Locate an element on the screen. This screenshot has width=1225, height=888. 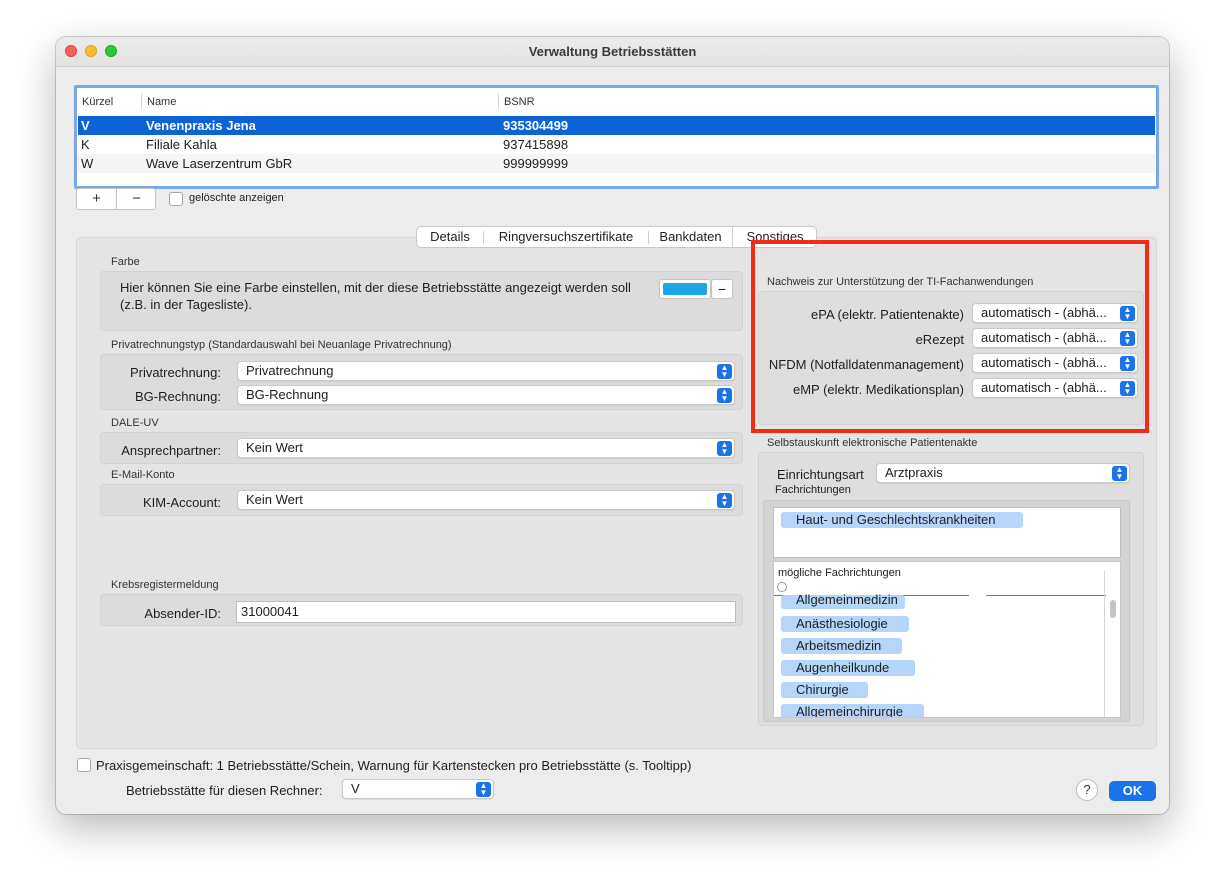
table-row: K Filiale Kahla 937415898 is located at coordinates (616, 144).